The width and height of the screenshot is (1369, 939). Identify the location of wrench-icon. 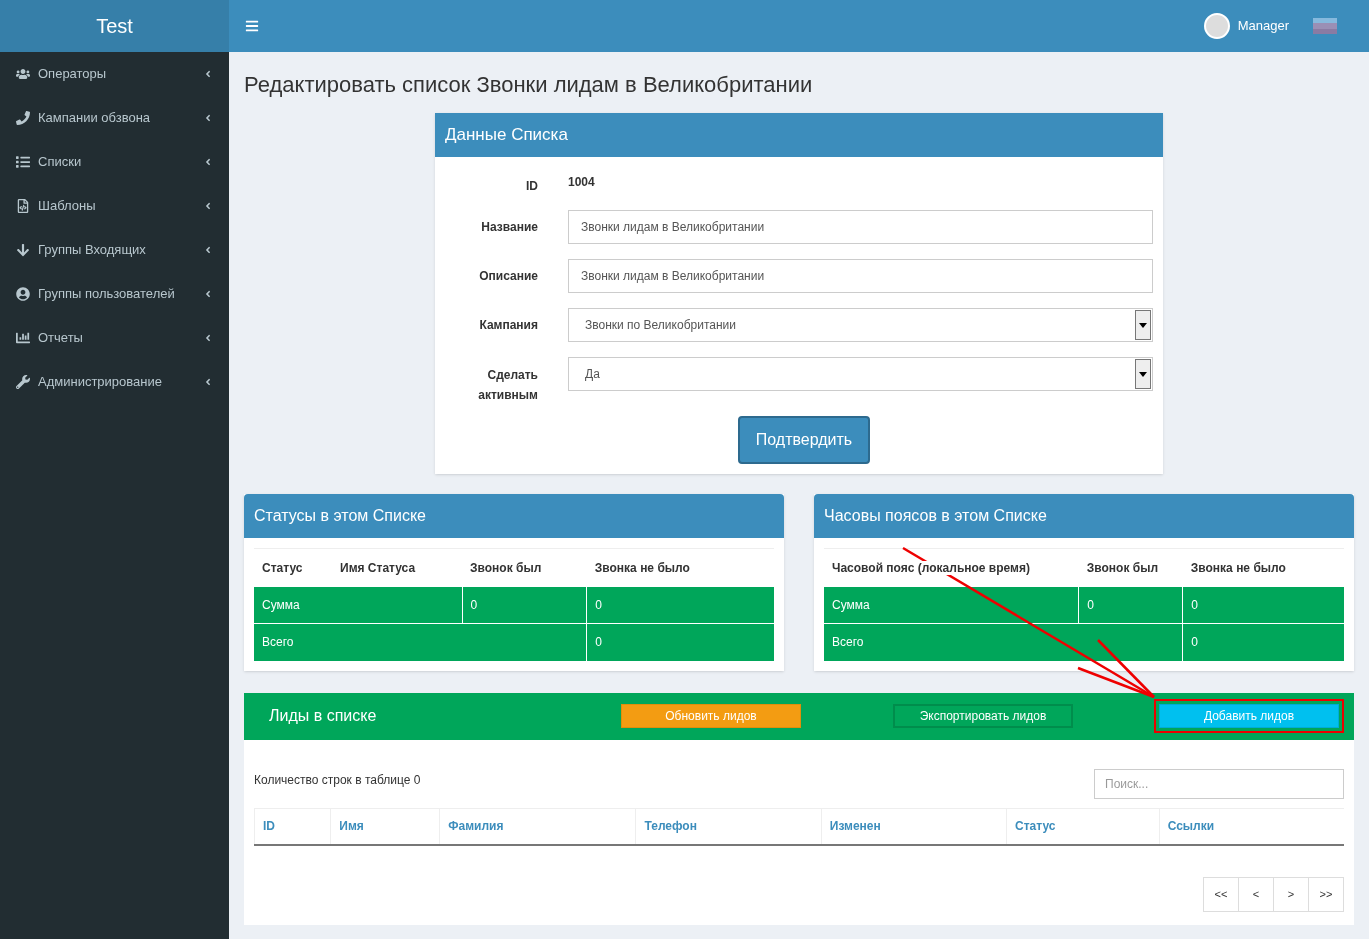
(23, 382).